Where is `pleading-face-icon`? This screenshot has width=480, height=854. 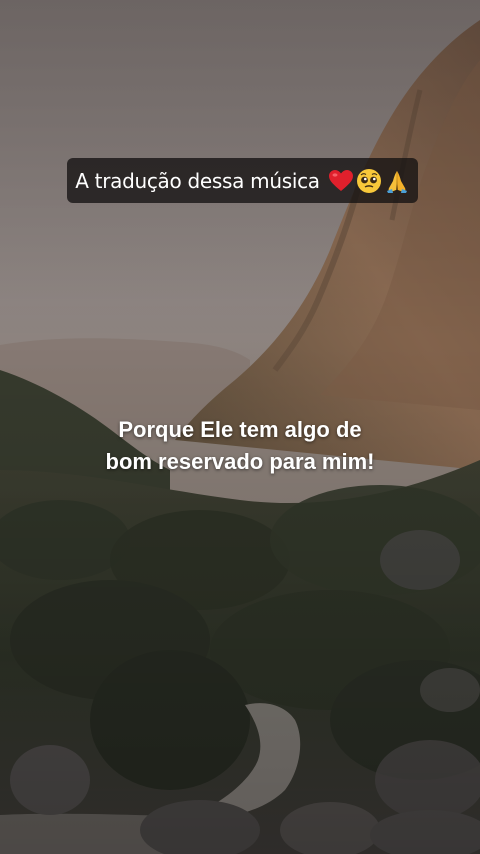 pleading-face-icon is located at coordinates (368, 180).